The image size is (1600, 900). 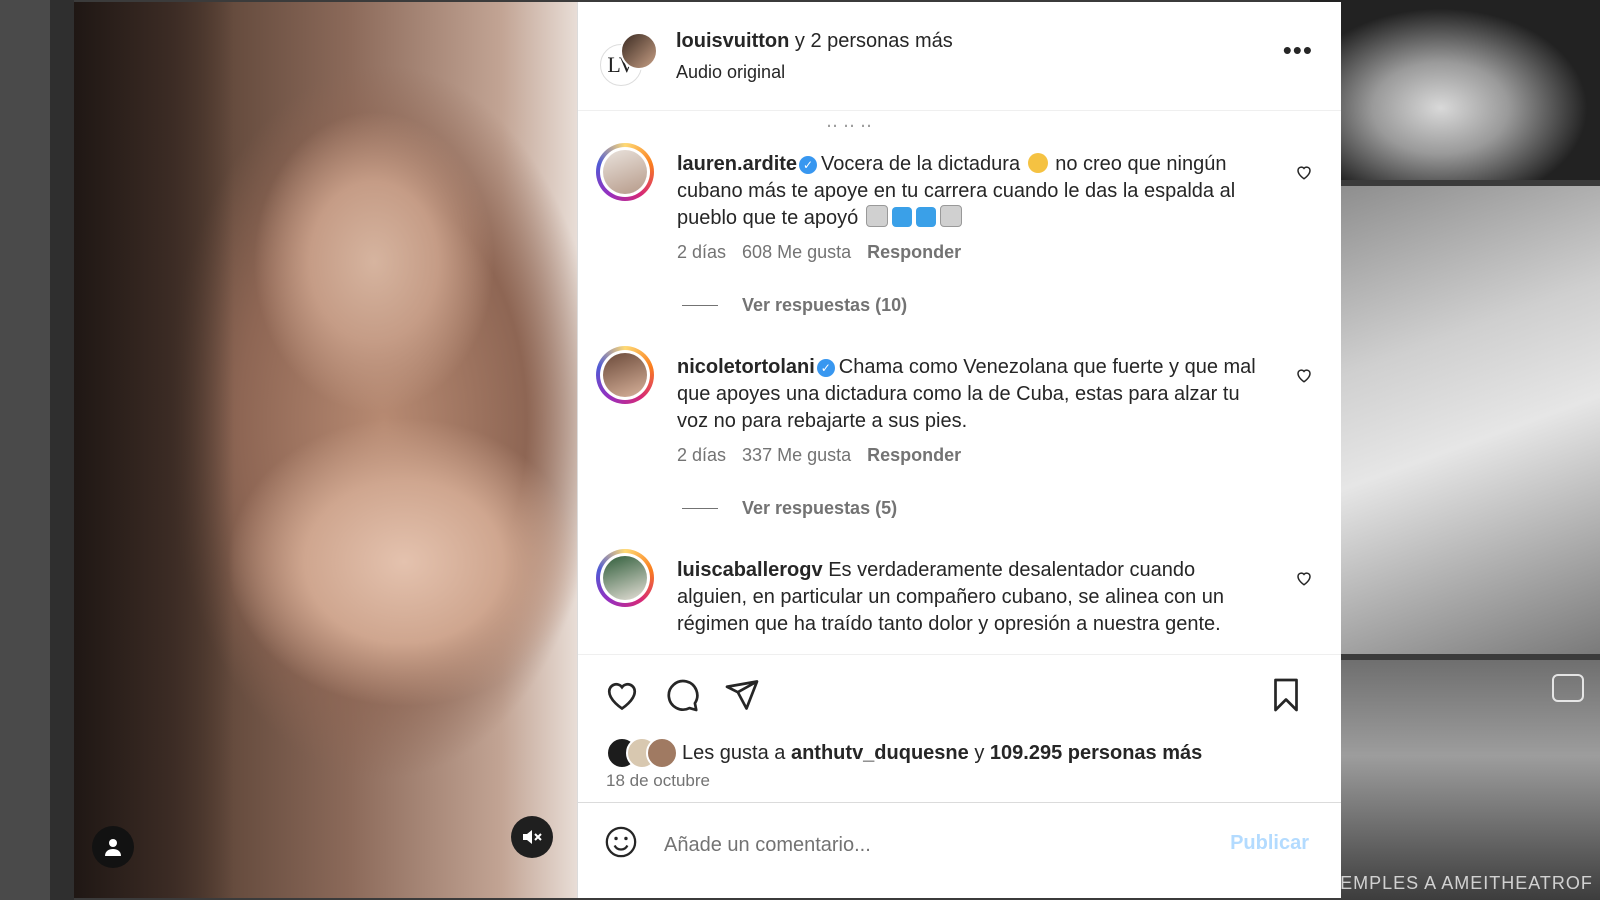 What do you see at coordinates (796, 252) in the screenshot?
I see `comment-likes: 608 Me gusta` at bounding box center [796, 252].